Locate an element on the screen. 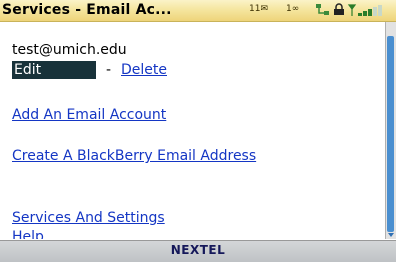  title-bar: Services - Email Ac... 11✉ 1∞ is located at coordinates (198, 11).